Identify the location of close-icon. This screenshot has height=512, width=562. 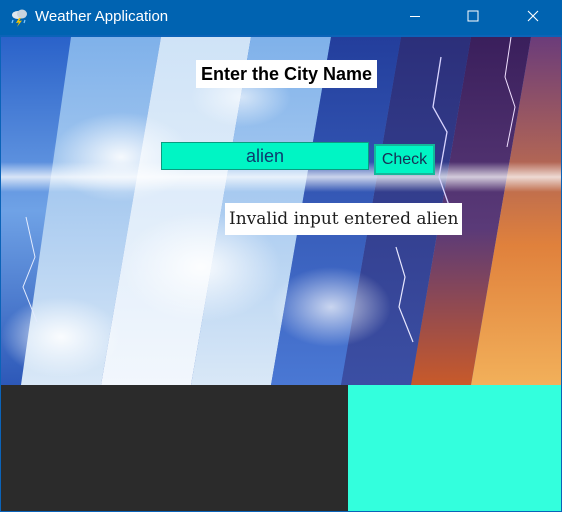
(533, 17).